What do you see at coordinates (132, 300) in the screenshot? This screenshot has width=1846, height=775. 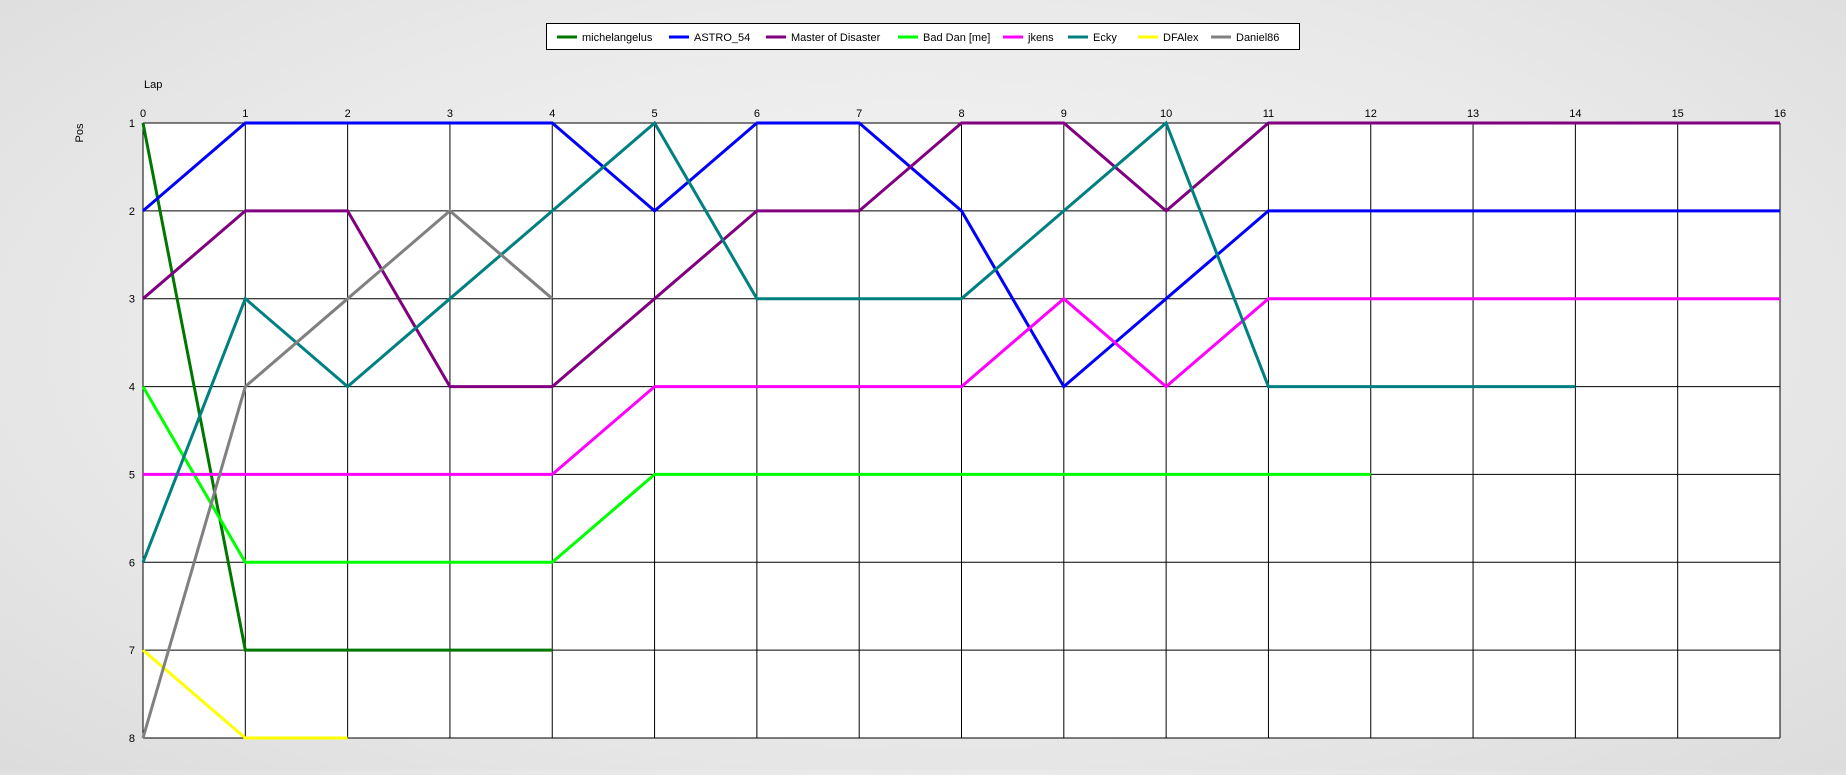 I see `y-tick-label: 3` at bounding box center [132, 300].